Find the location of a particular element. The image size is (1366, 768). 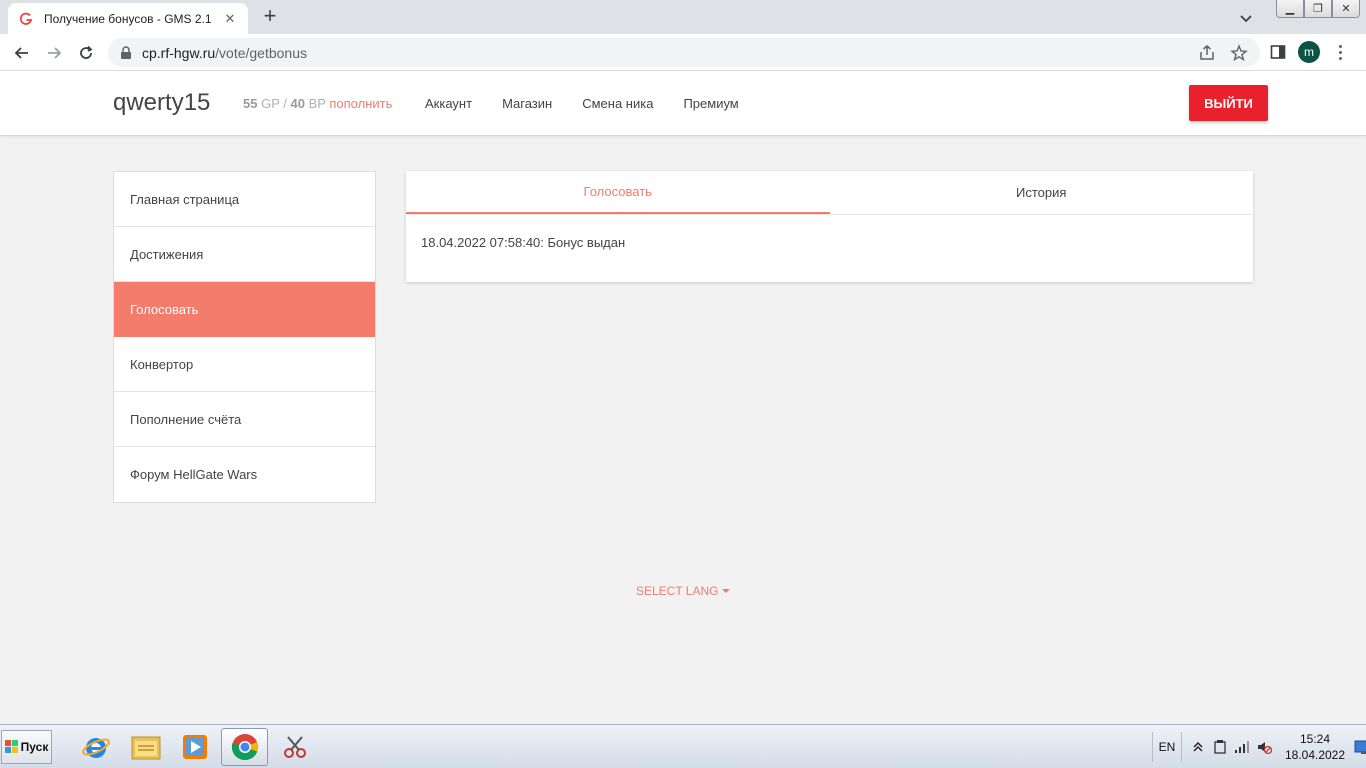

browser-tab: Получение бонусов - GMS 2.1 ✕ is located at coordinates (128, 18).